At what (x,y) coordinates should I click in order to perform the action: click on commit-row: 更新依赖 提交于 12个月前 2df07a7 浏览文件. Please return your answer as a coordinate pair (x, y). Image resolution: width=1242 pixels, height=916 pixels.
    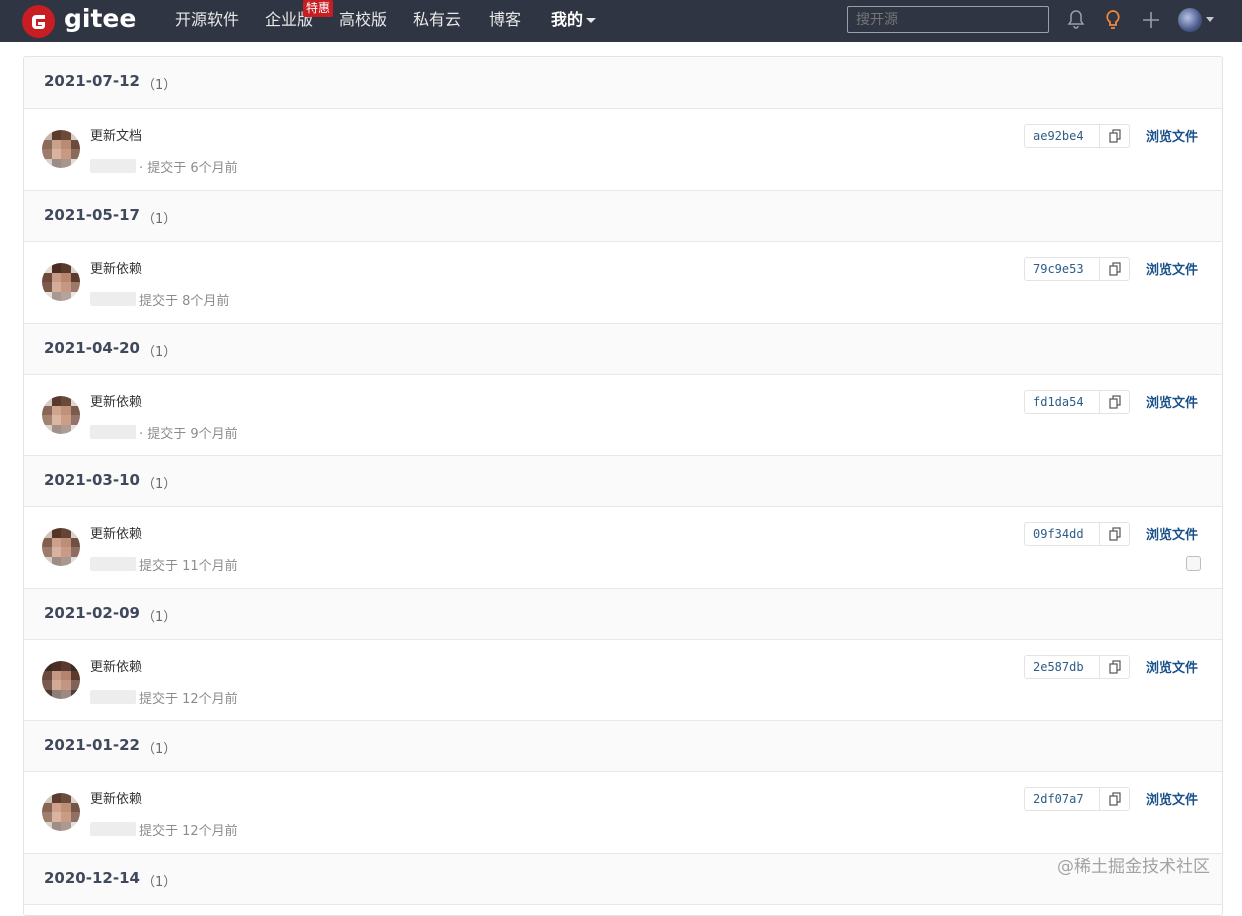
    Looking at the image, I should click on (623, 812).